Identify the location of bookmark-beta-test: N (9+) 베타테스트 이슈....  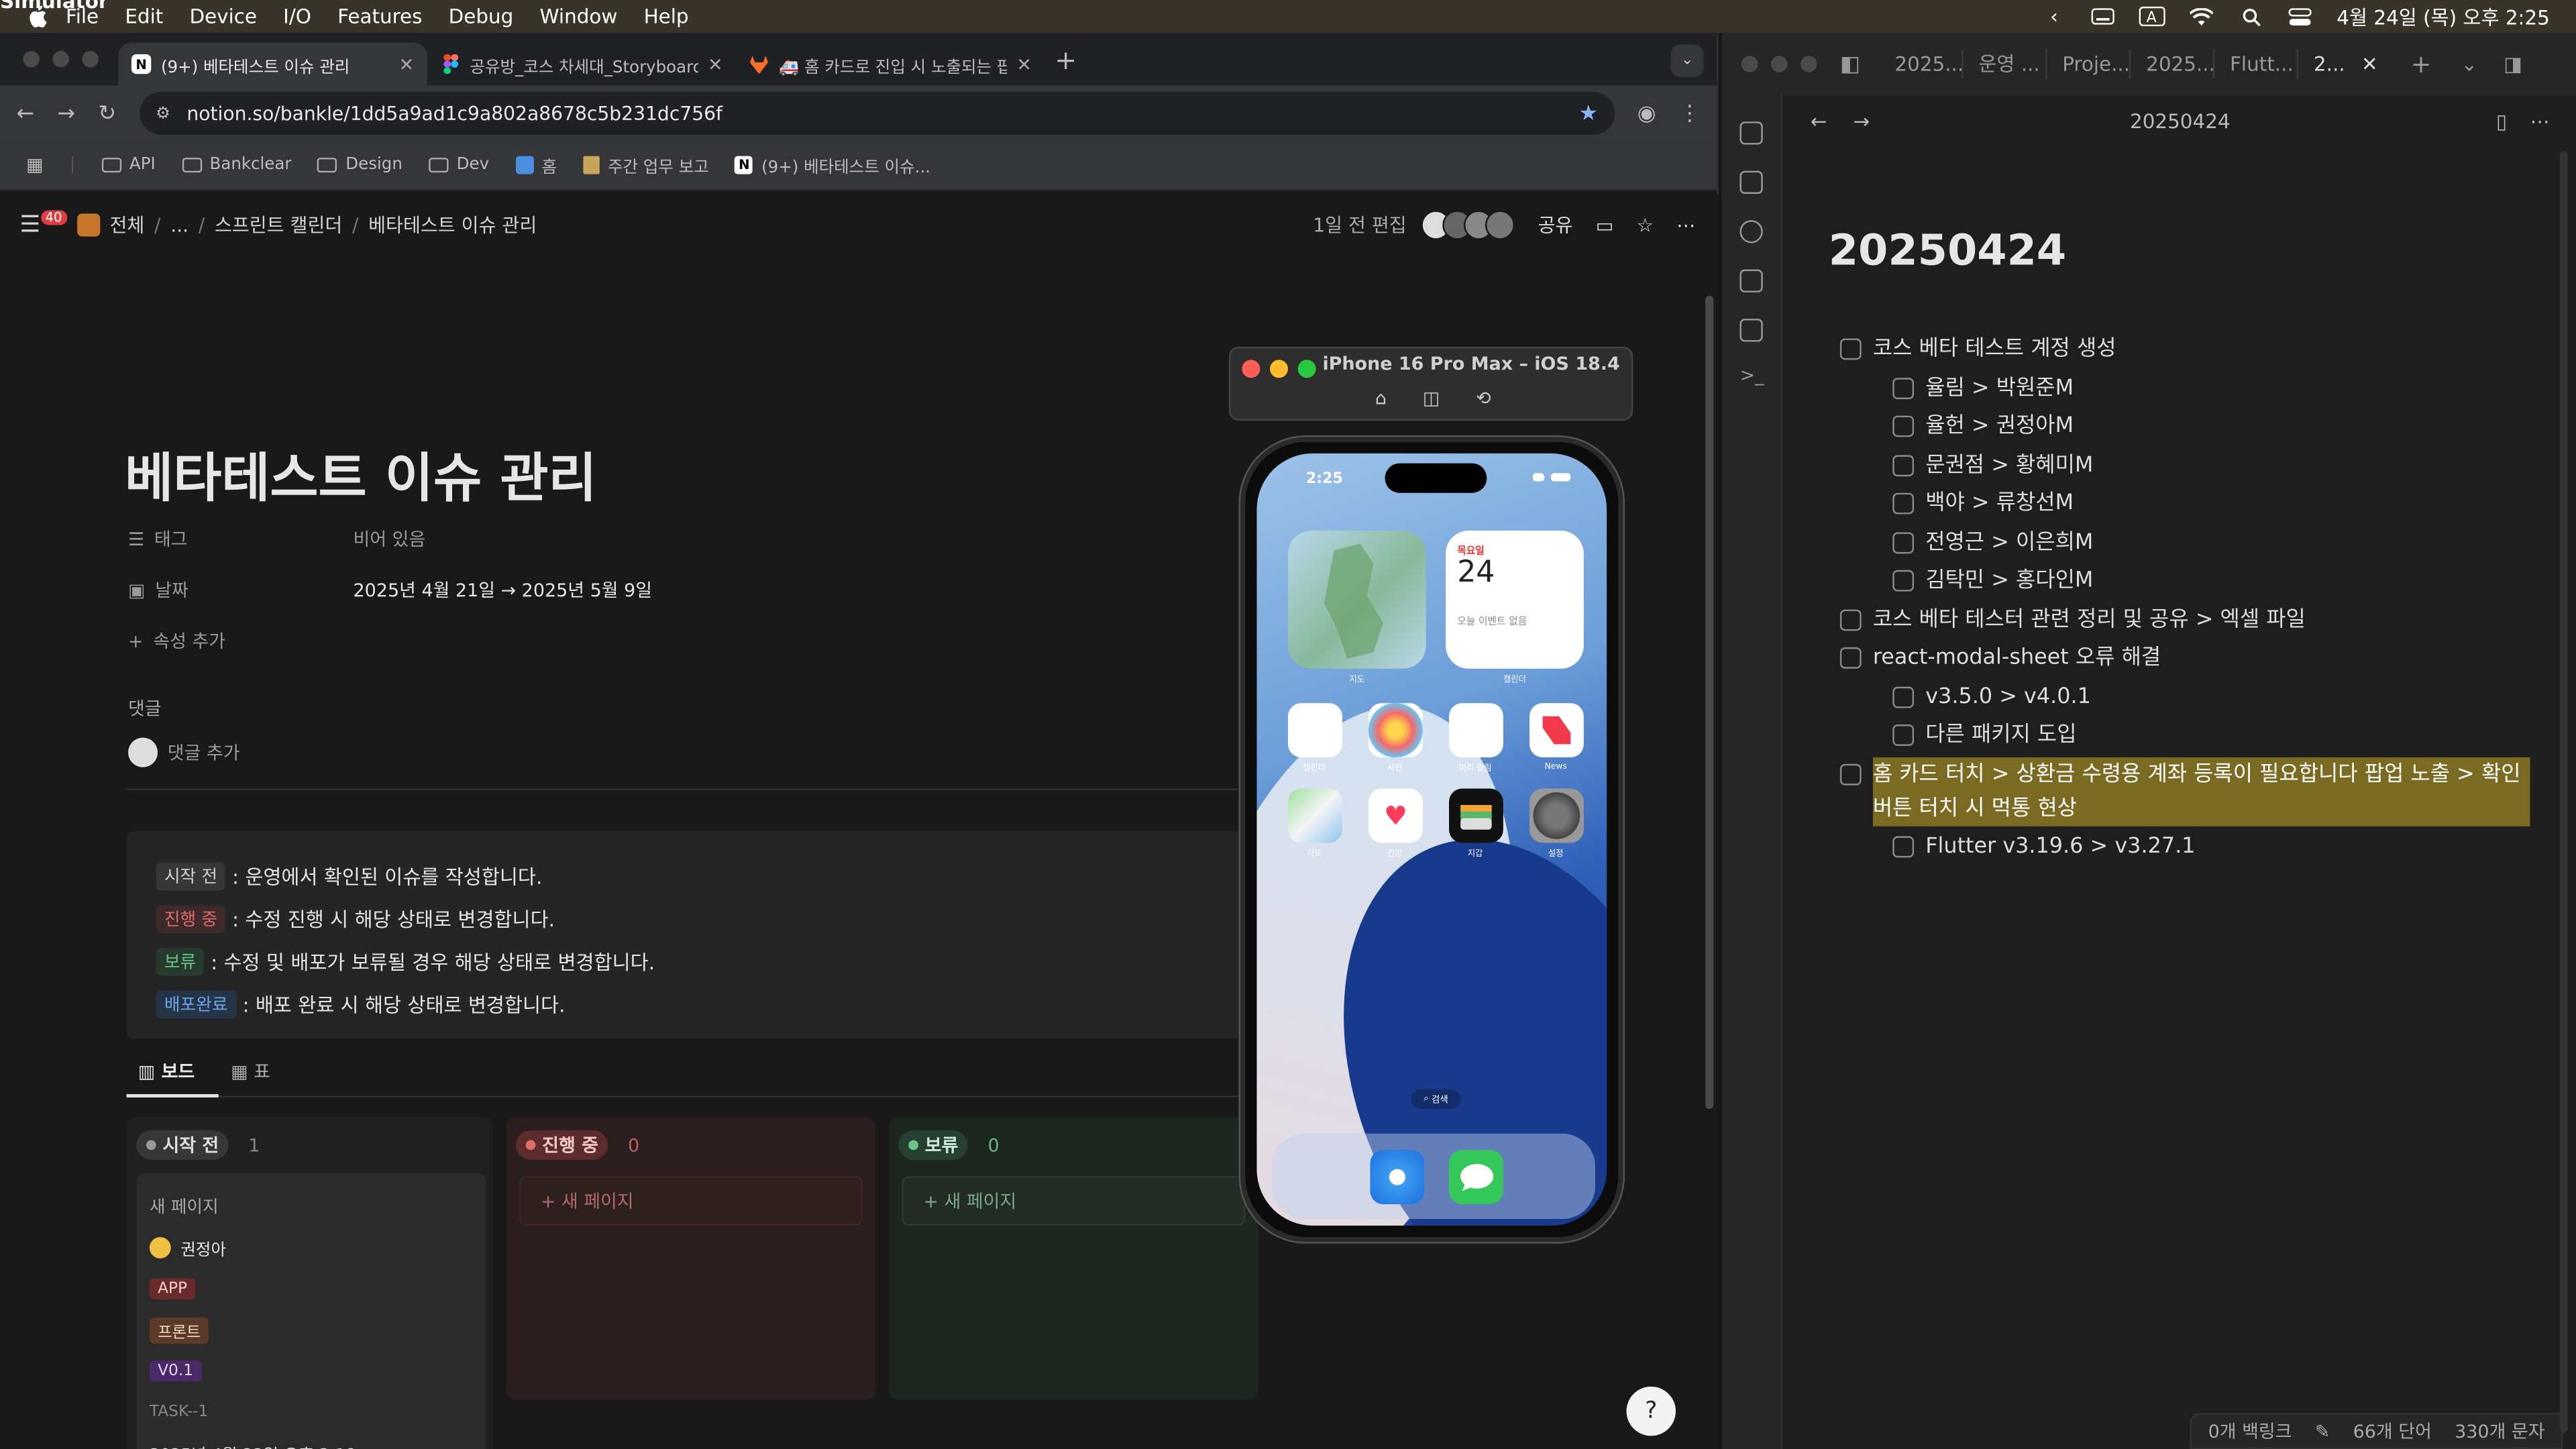
(832, 165).